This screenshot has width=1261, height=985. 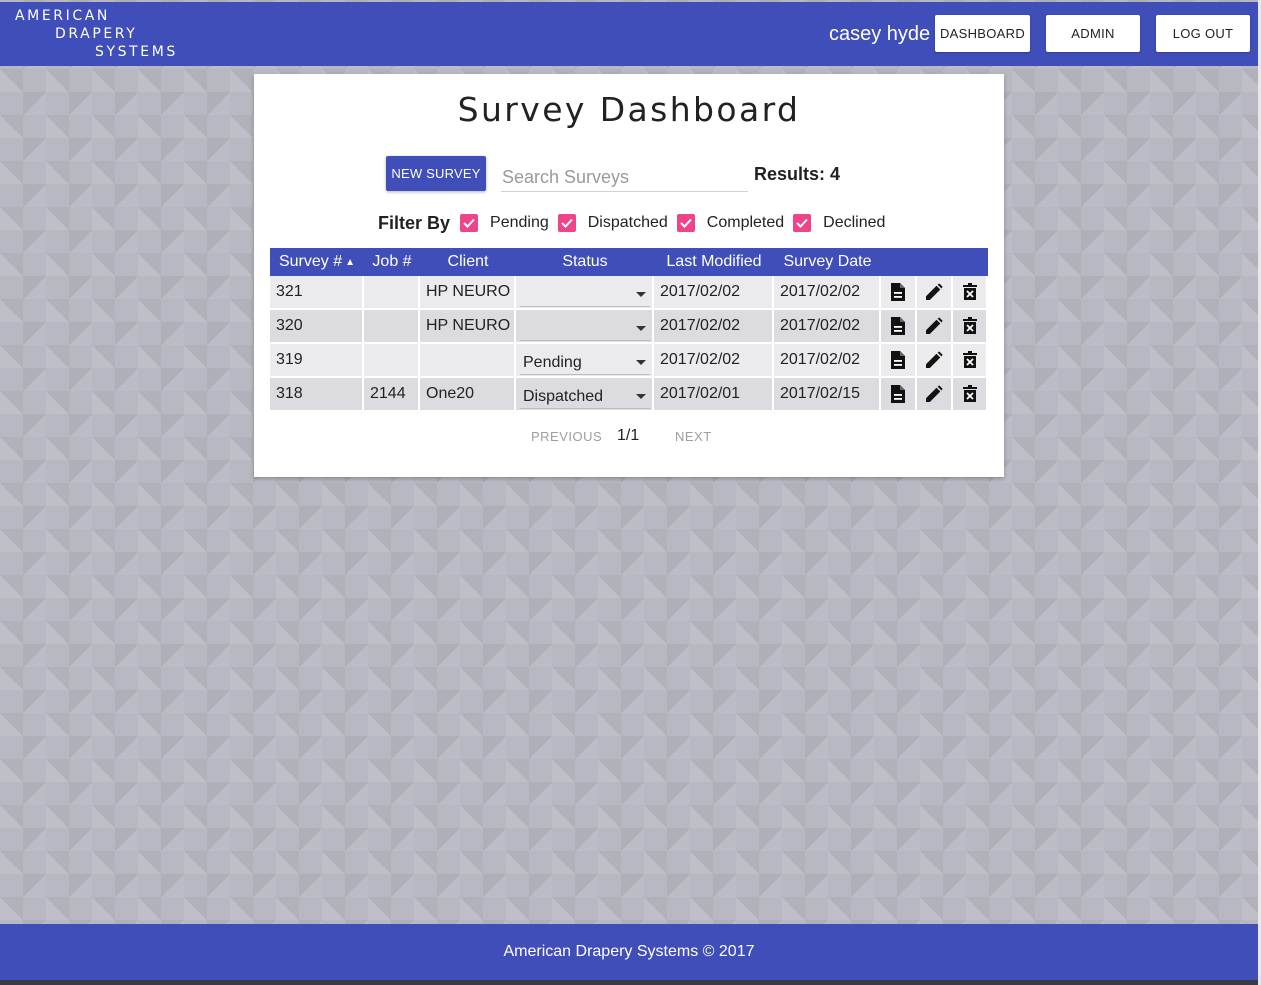 What do you see at coordinates (745, 222) in the screenshot?
I see `completed-label: Completed` at bounding box center [745, 222].